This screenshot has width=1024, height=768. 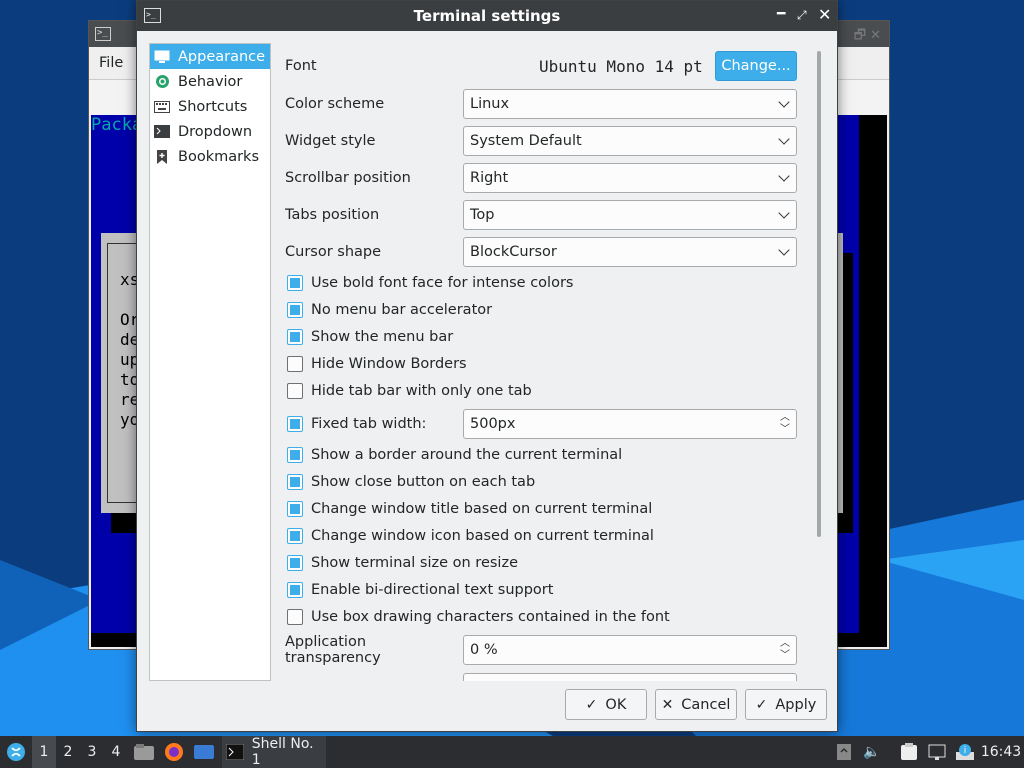 I want to click on close-icon: ✕, so click(x=824, y=14).